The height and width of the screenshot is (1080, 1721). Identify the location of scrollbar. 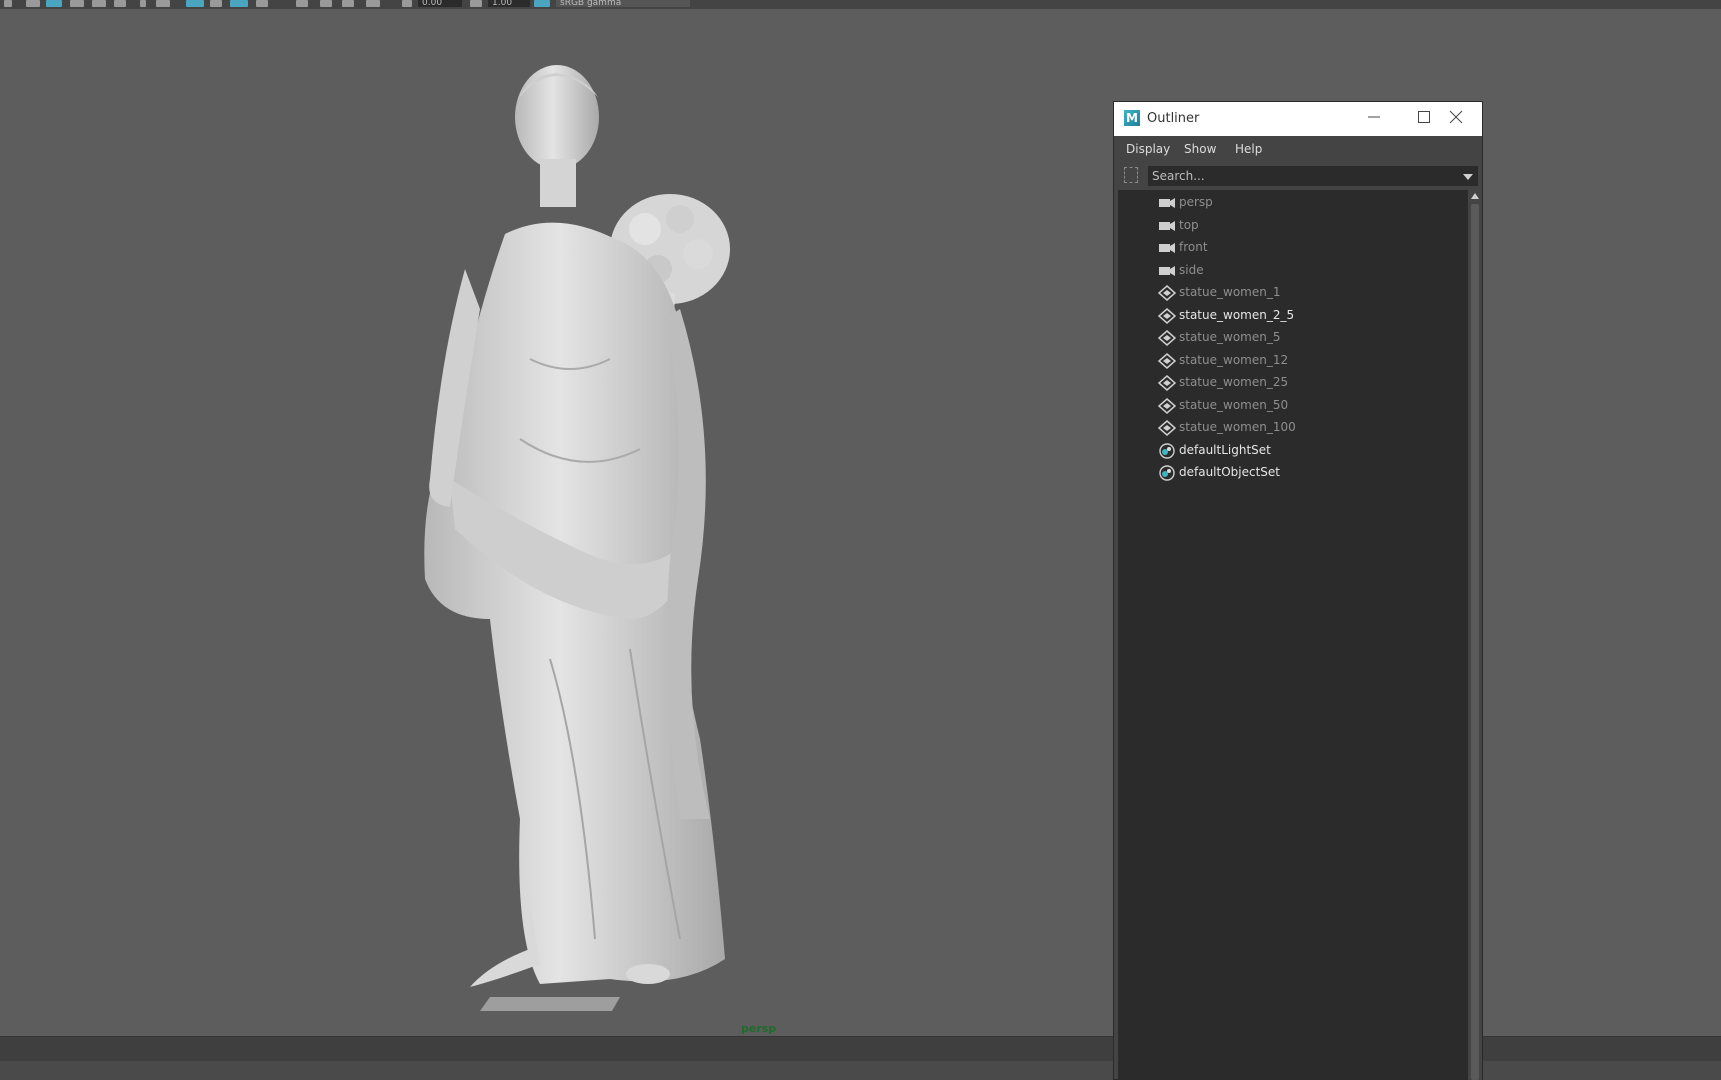
(1475, 635).